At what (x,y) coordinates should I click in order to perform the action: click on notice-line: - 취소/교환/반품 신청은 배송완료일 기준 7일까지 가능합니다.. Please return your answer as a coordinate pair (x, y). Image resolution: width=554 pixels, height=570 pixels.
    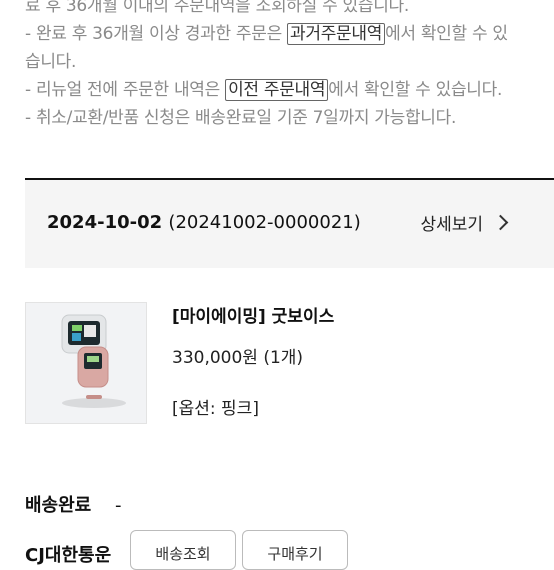
    Looking at the image, I should click on (241, 118).